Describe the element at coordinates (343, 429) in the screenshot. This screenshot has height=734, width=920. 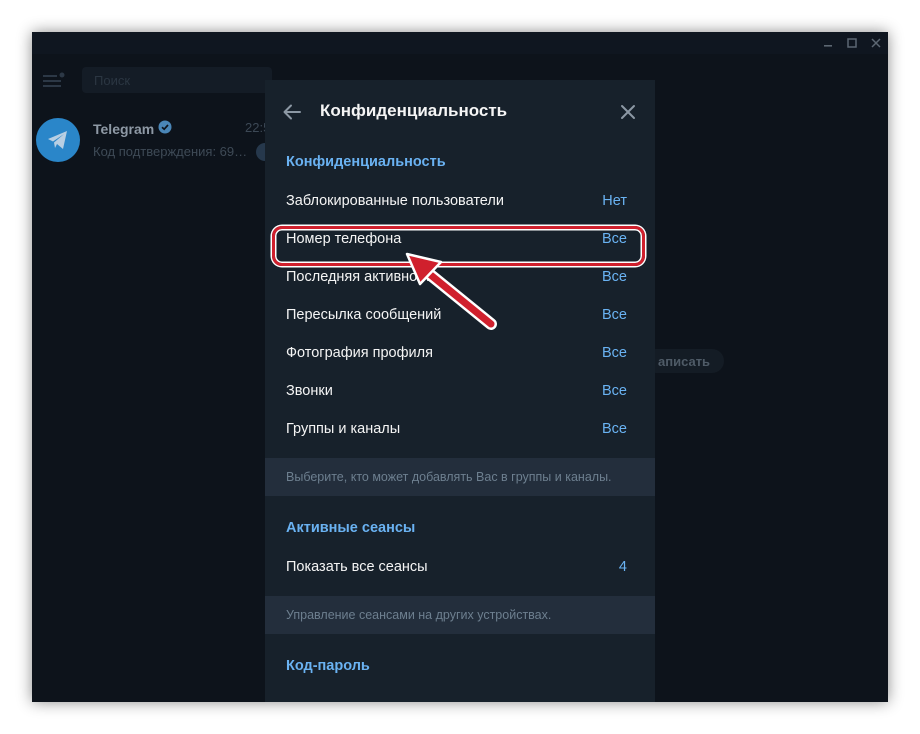
I see `row-label: Группы и каналы` at that location.